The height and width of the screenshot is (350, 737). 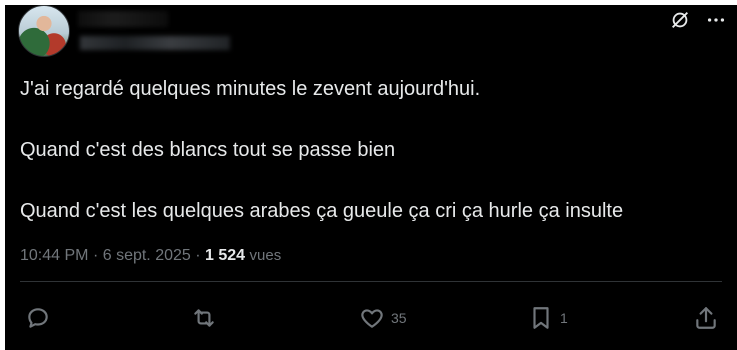 What do you see at coordinates (564, 318) in the screenshot?
I see `bookmark-count: 1` at bounding box center [564, 318].